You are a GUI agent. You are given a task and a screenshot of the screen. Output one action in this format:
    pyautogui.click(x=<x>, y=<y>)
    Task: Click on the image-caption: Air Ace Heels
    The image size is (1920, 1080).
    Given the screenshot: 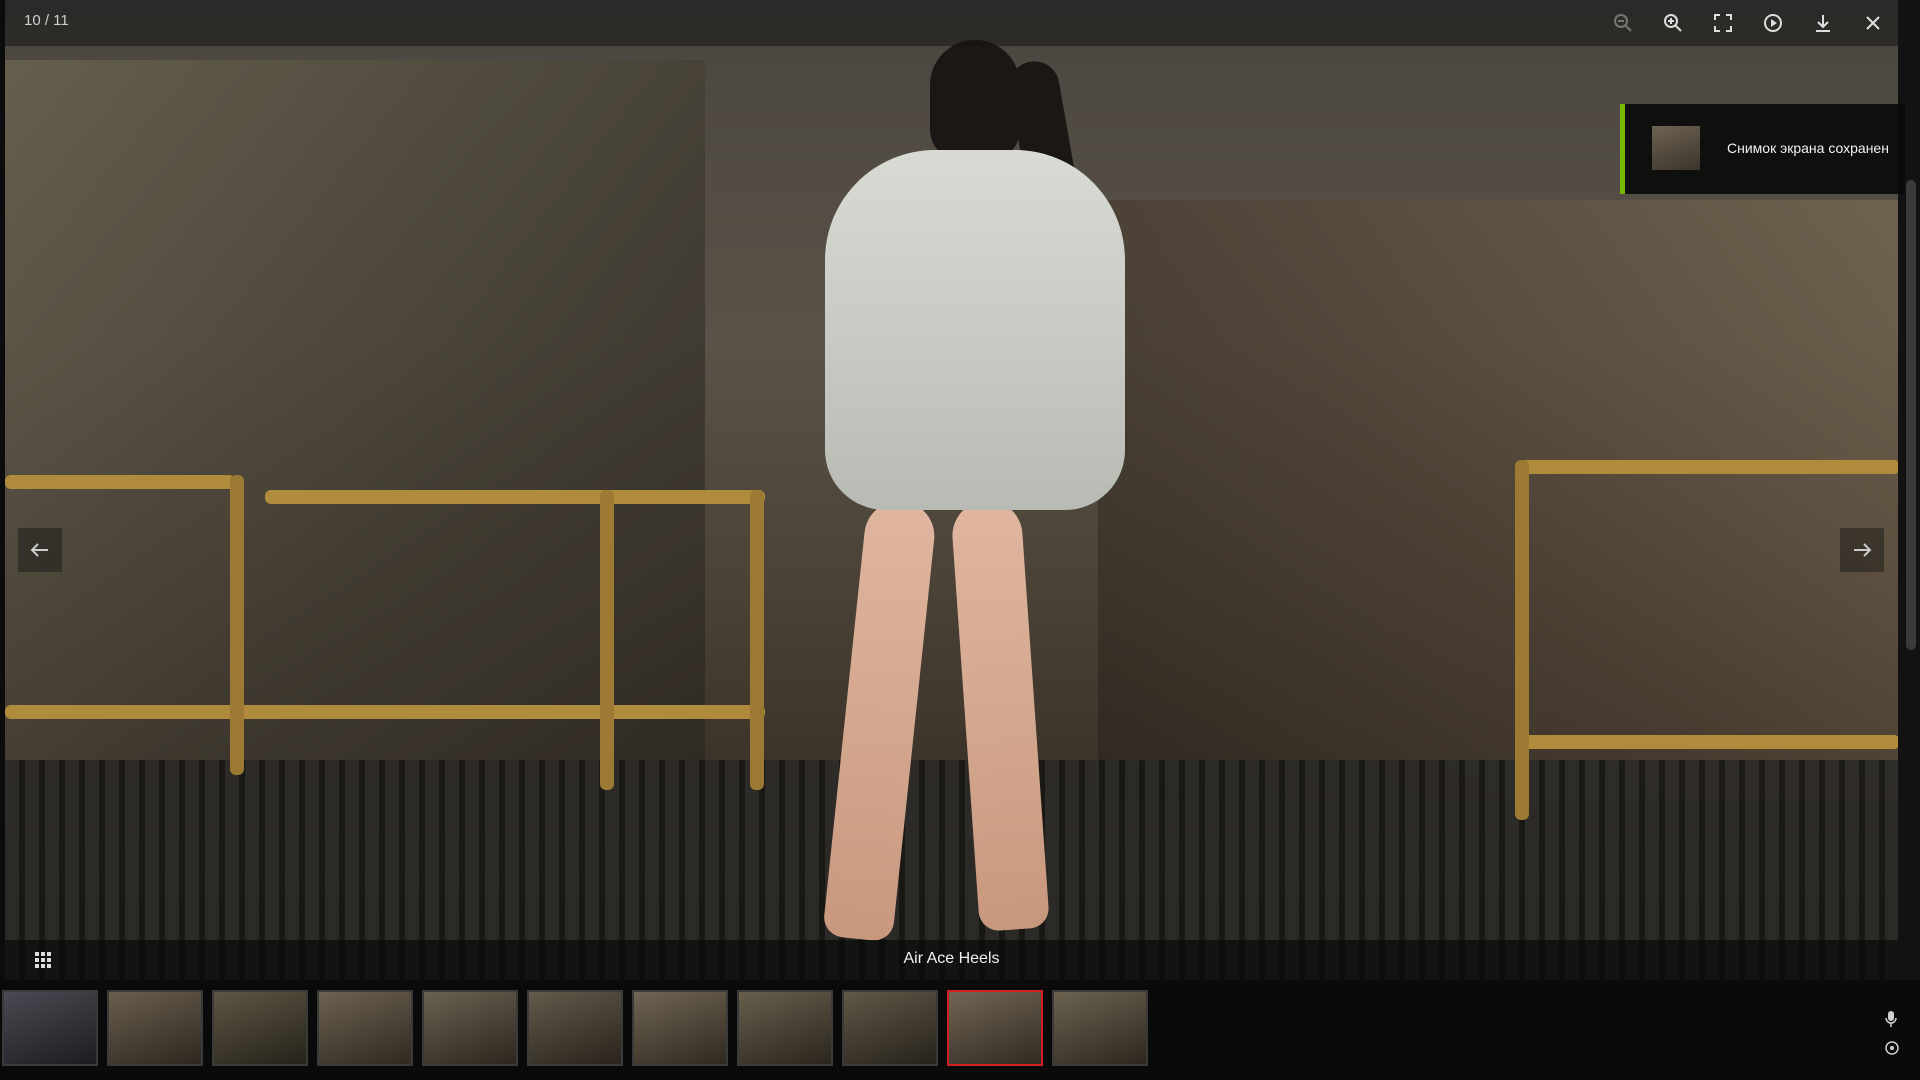 What is the action you would take?
    pyautogui.click(x=951, y=958)
    